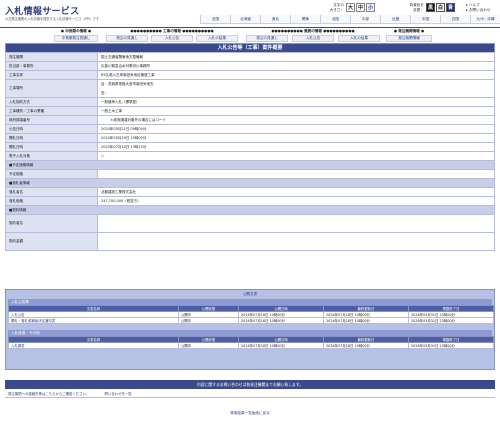 The width and height of the screenshot is (500, 424). What do you see at coordinates (250, 27) in the screenshot?
I see `nav-divider` at bounding box center [250, 27].